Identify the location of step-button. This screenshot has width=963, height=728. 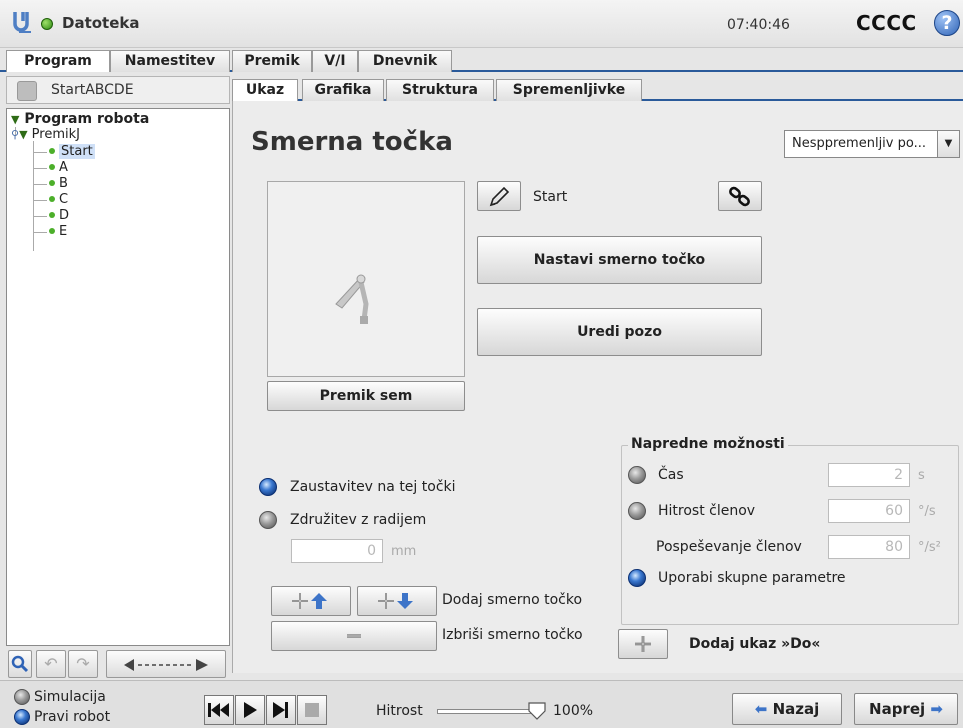
(281, 710).